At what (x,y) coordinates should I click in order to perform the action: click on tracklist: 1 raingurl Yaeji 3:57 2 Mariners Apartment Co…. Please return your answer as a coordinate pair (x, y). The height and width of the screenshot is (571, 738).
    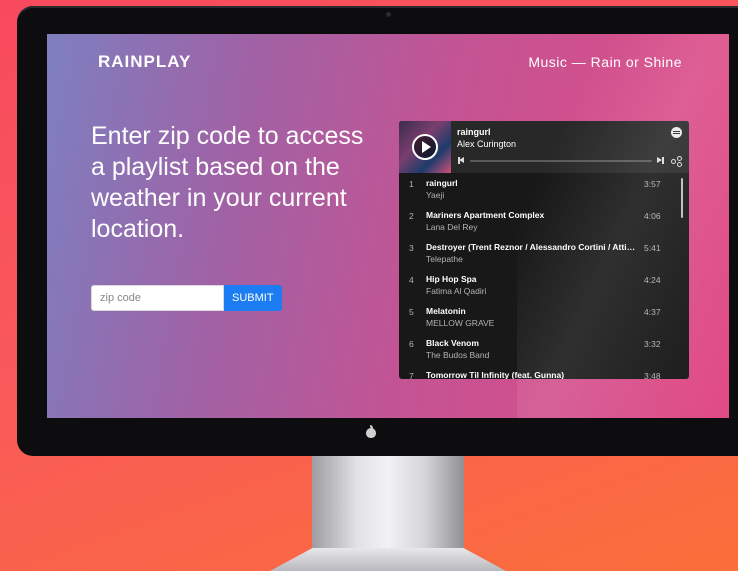
    Looking at the image, I should click on (544, 276).